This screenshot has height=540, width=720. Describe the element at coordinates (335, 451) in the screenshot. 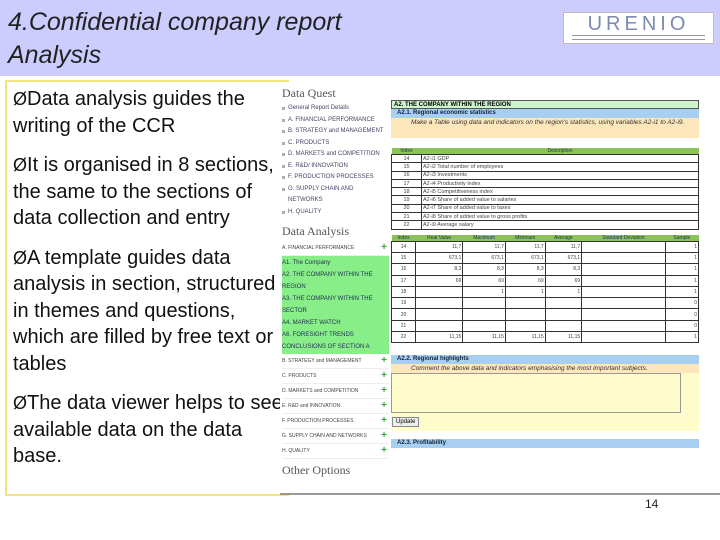

I see `analysis-section: H. QUALITY +` at that location.